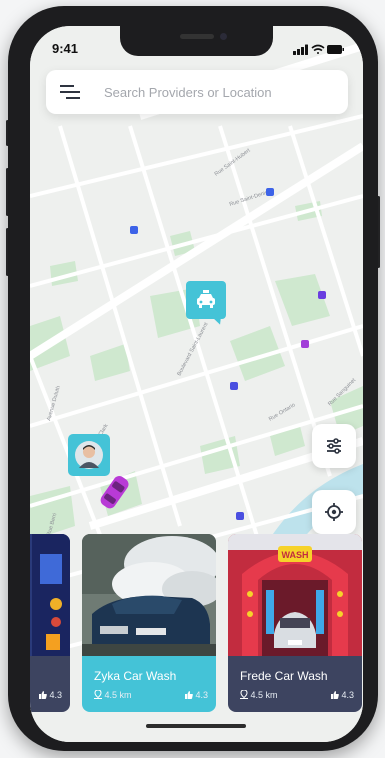 The image size is (385, 758). Describe the element at coordinates (149, 684) in the screenshot. I see `provider-info: Zyka Car Wash 4.5 km 4.3` at that location.